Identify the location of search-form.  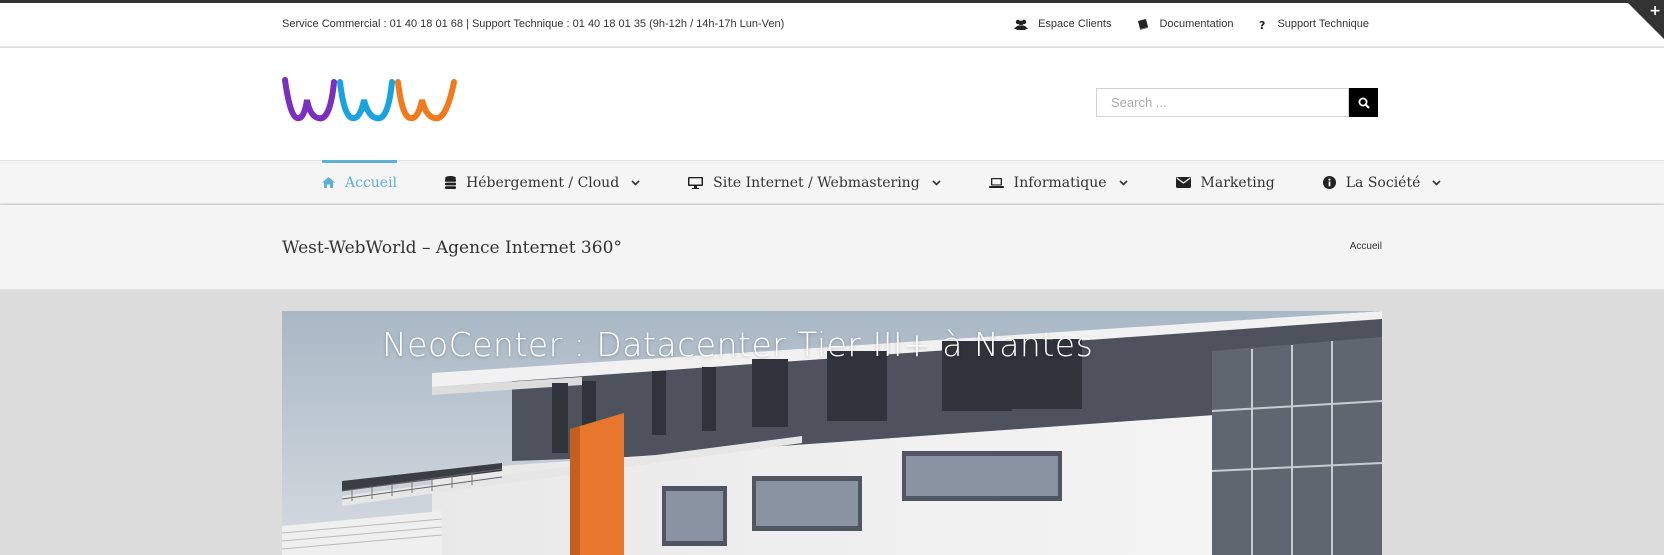
(1237, 102).